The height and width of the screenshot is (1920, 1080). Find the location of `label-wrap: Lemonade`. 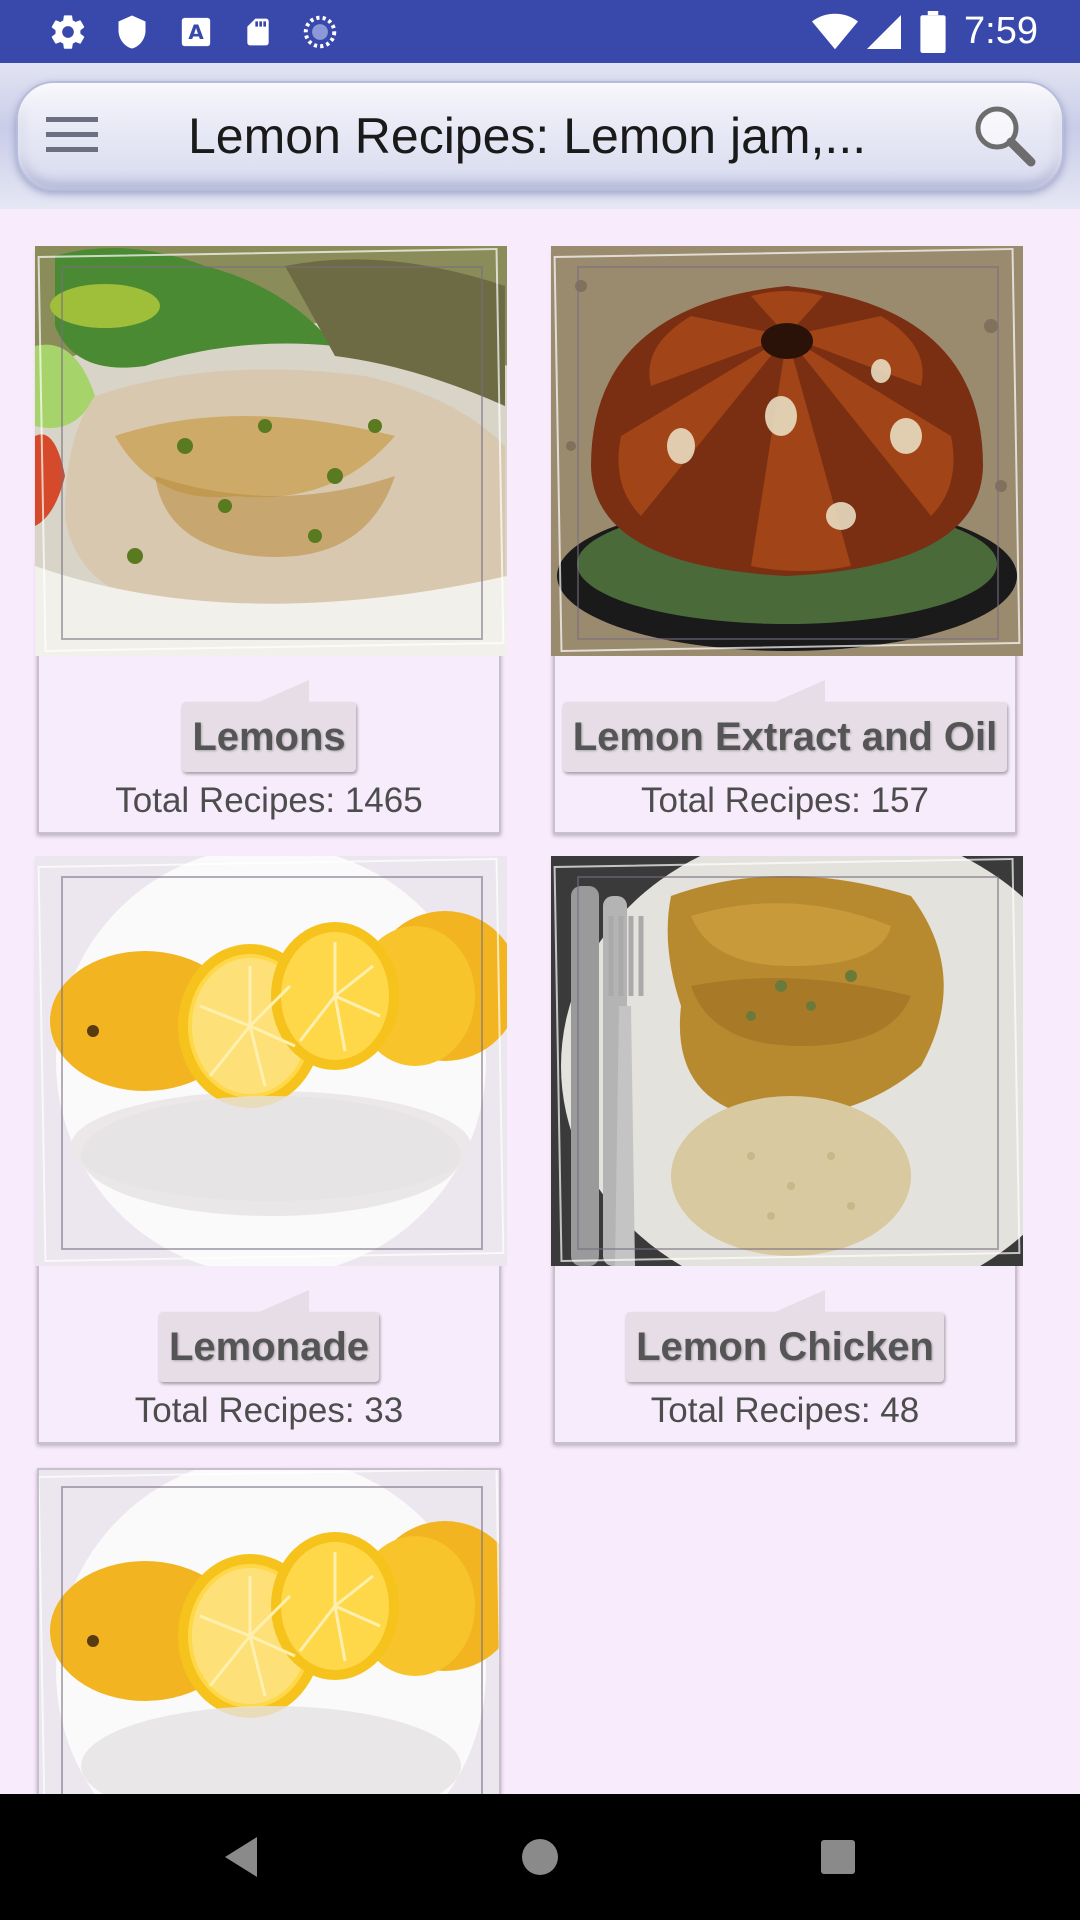

label-wrap: Lemonade is located at coordinates (269, 1347).